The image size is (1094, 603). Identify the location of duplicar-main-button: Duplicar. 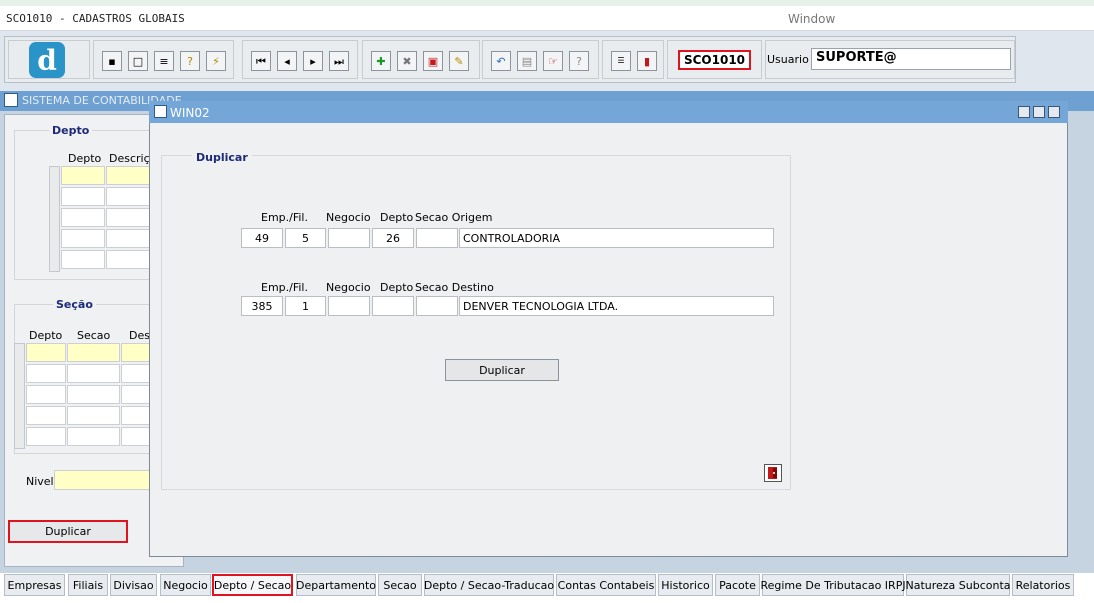
(68, 531).